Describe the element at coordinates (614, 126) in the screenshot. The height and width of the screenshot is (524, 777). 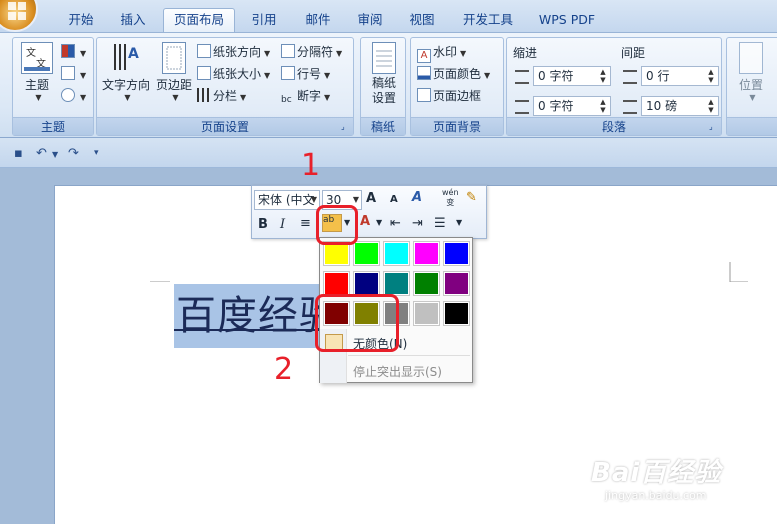
I see `group-label-paragraph: 段落` at that location.